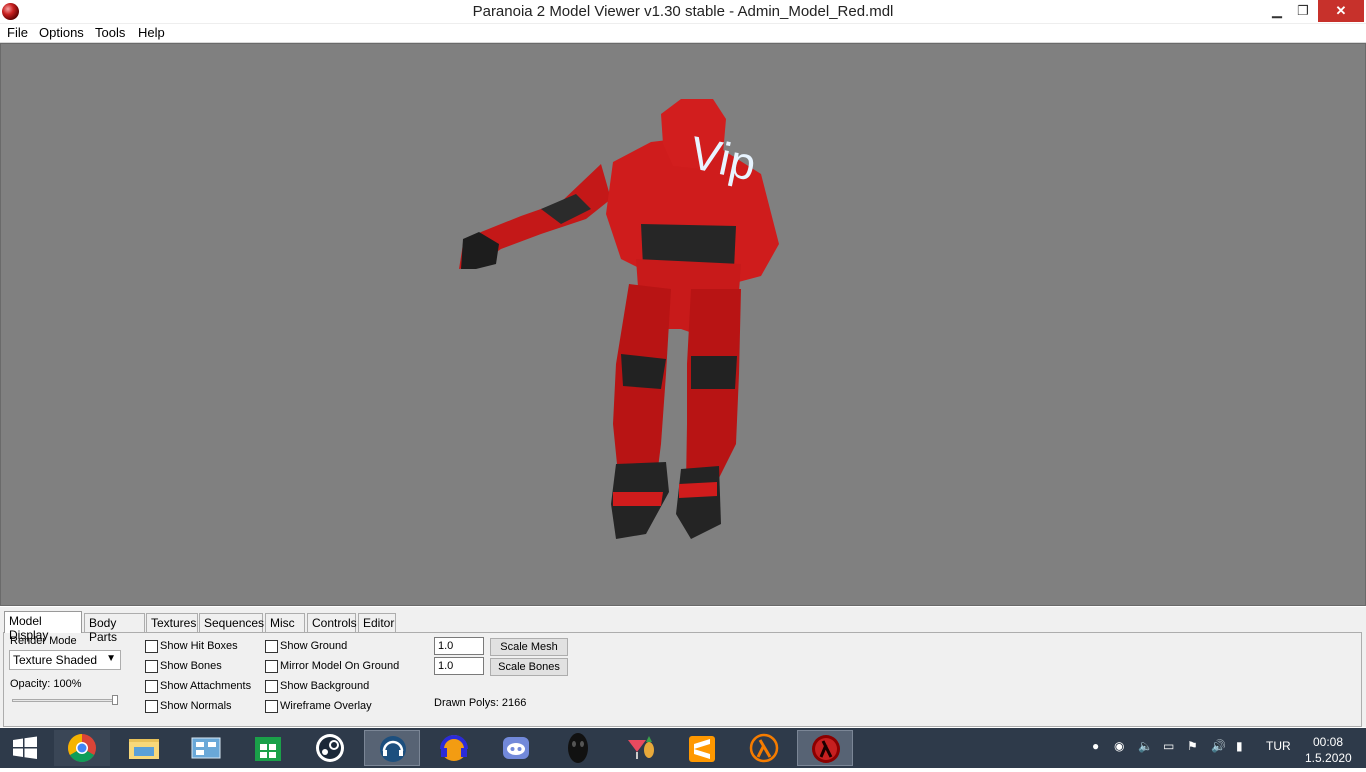  Describe the element at coordinates (638, 499) in the screenshot. I see `model-left-boot-stripe` at that location.